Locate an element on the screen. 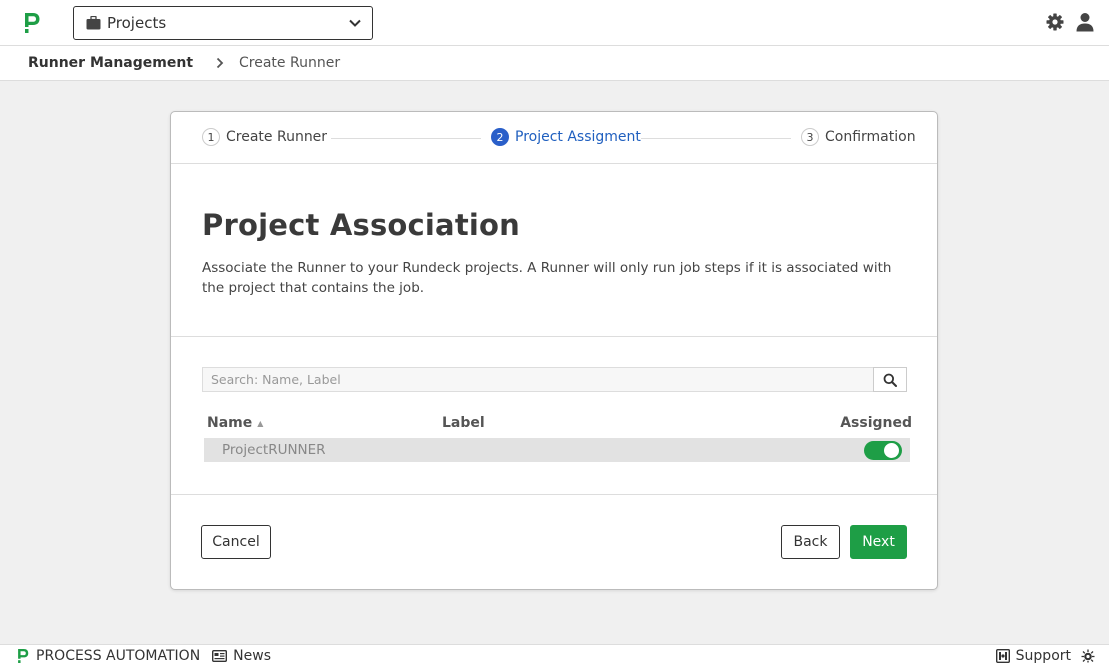  footer-brand: PROCESS AUTOMATION is located at coordinates (118, 656).